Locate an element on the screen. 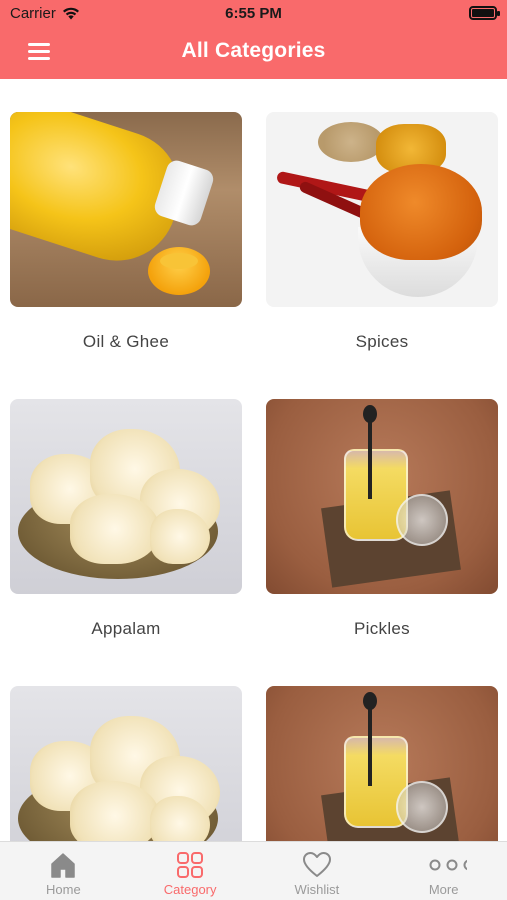 Image resolution: width=507 pixels, height=900 pixels. app-header: All Categories is located at coordinates (253, 53).